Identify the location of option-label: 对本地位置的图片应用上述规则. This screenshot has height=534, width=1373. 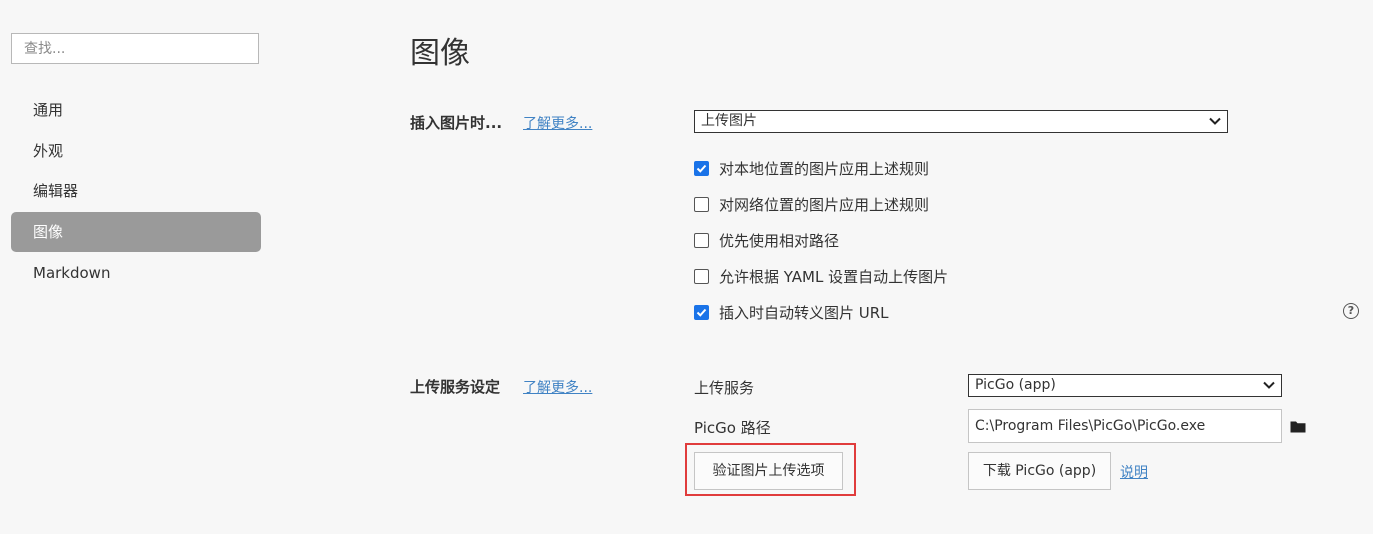
(824, 169).